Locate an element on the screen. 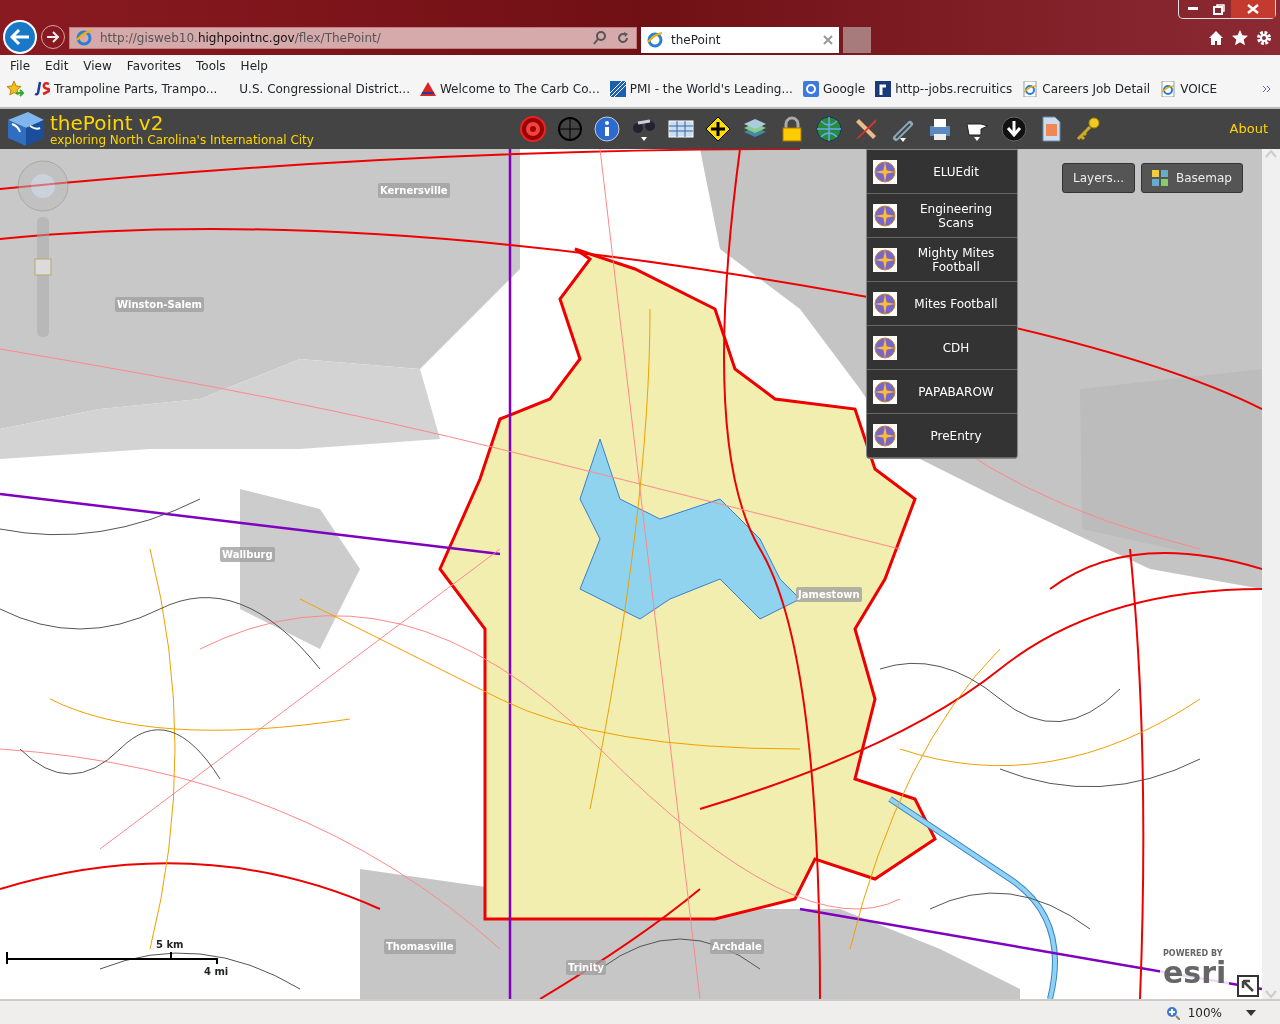 Image resolution: width=1280 pixels, height=1024 pixels. grid-icon is located at coordinates (1160, 178).